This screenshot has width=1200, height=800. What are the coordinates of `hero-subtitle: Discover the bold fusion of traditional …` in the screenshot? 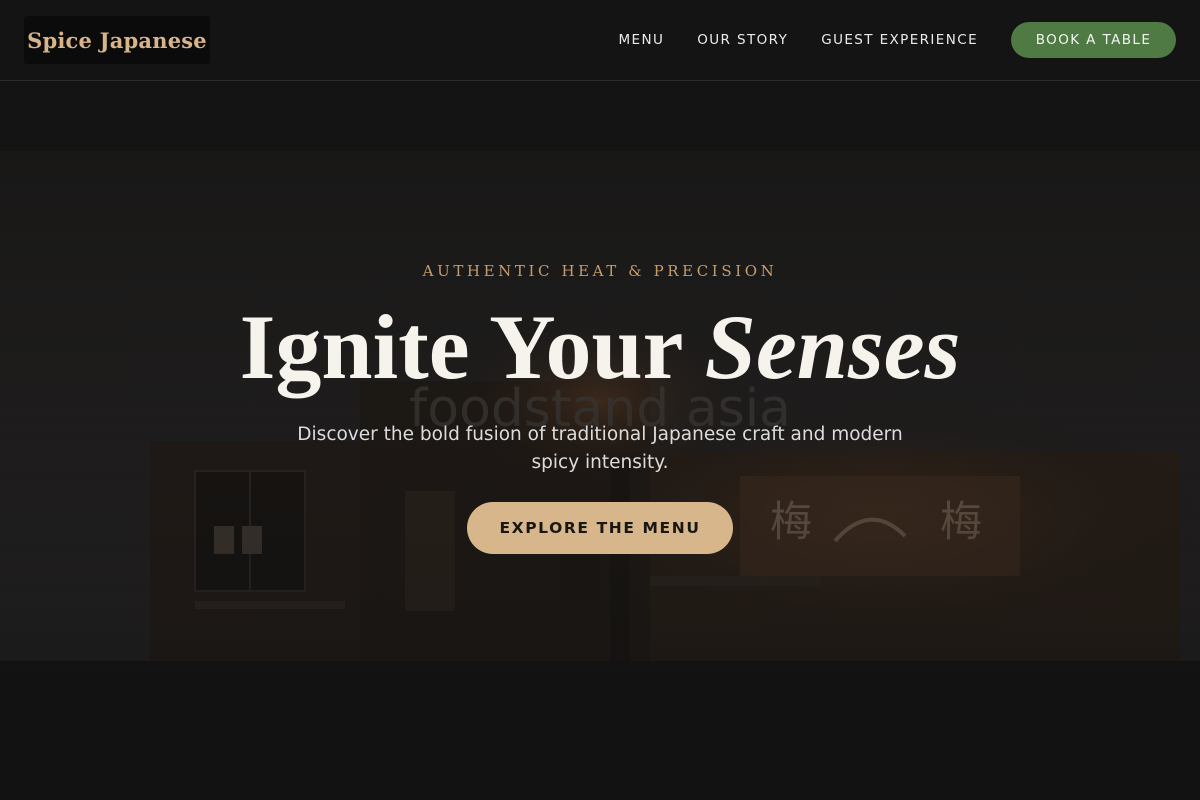 It's located at (600, 448).